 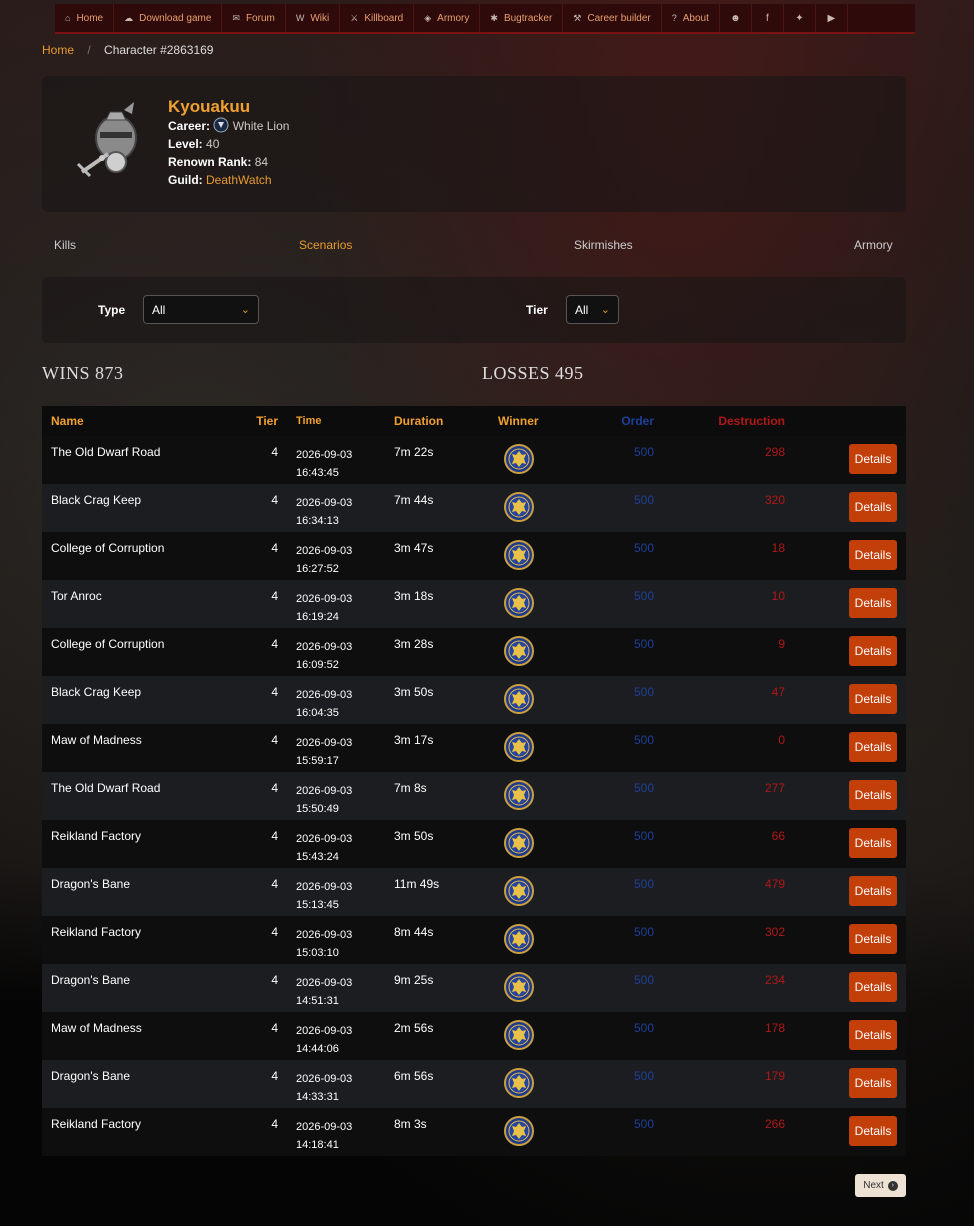 I want to click on destruction-score: 10, so click(x=778, y=596).